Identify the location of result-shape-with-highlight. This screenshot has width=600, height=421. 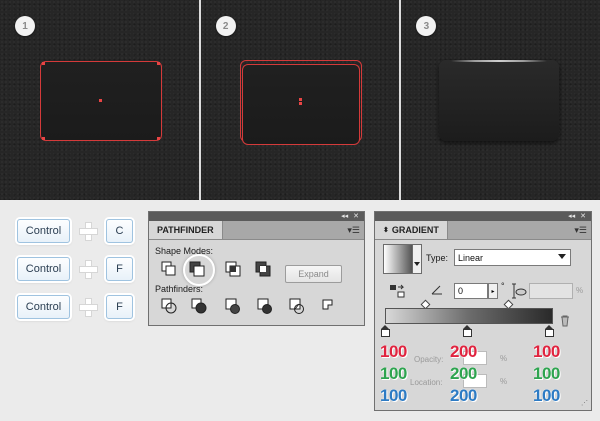
(499, 100).